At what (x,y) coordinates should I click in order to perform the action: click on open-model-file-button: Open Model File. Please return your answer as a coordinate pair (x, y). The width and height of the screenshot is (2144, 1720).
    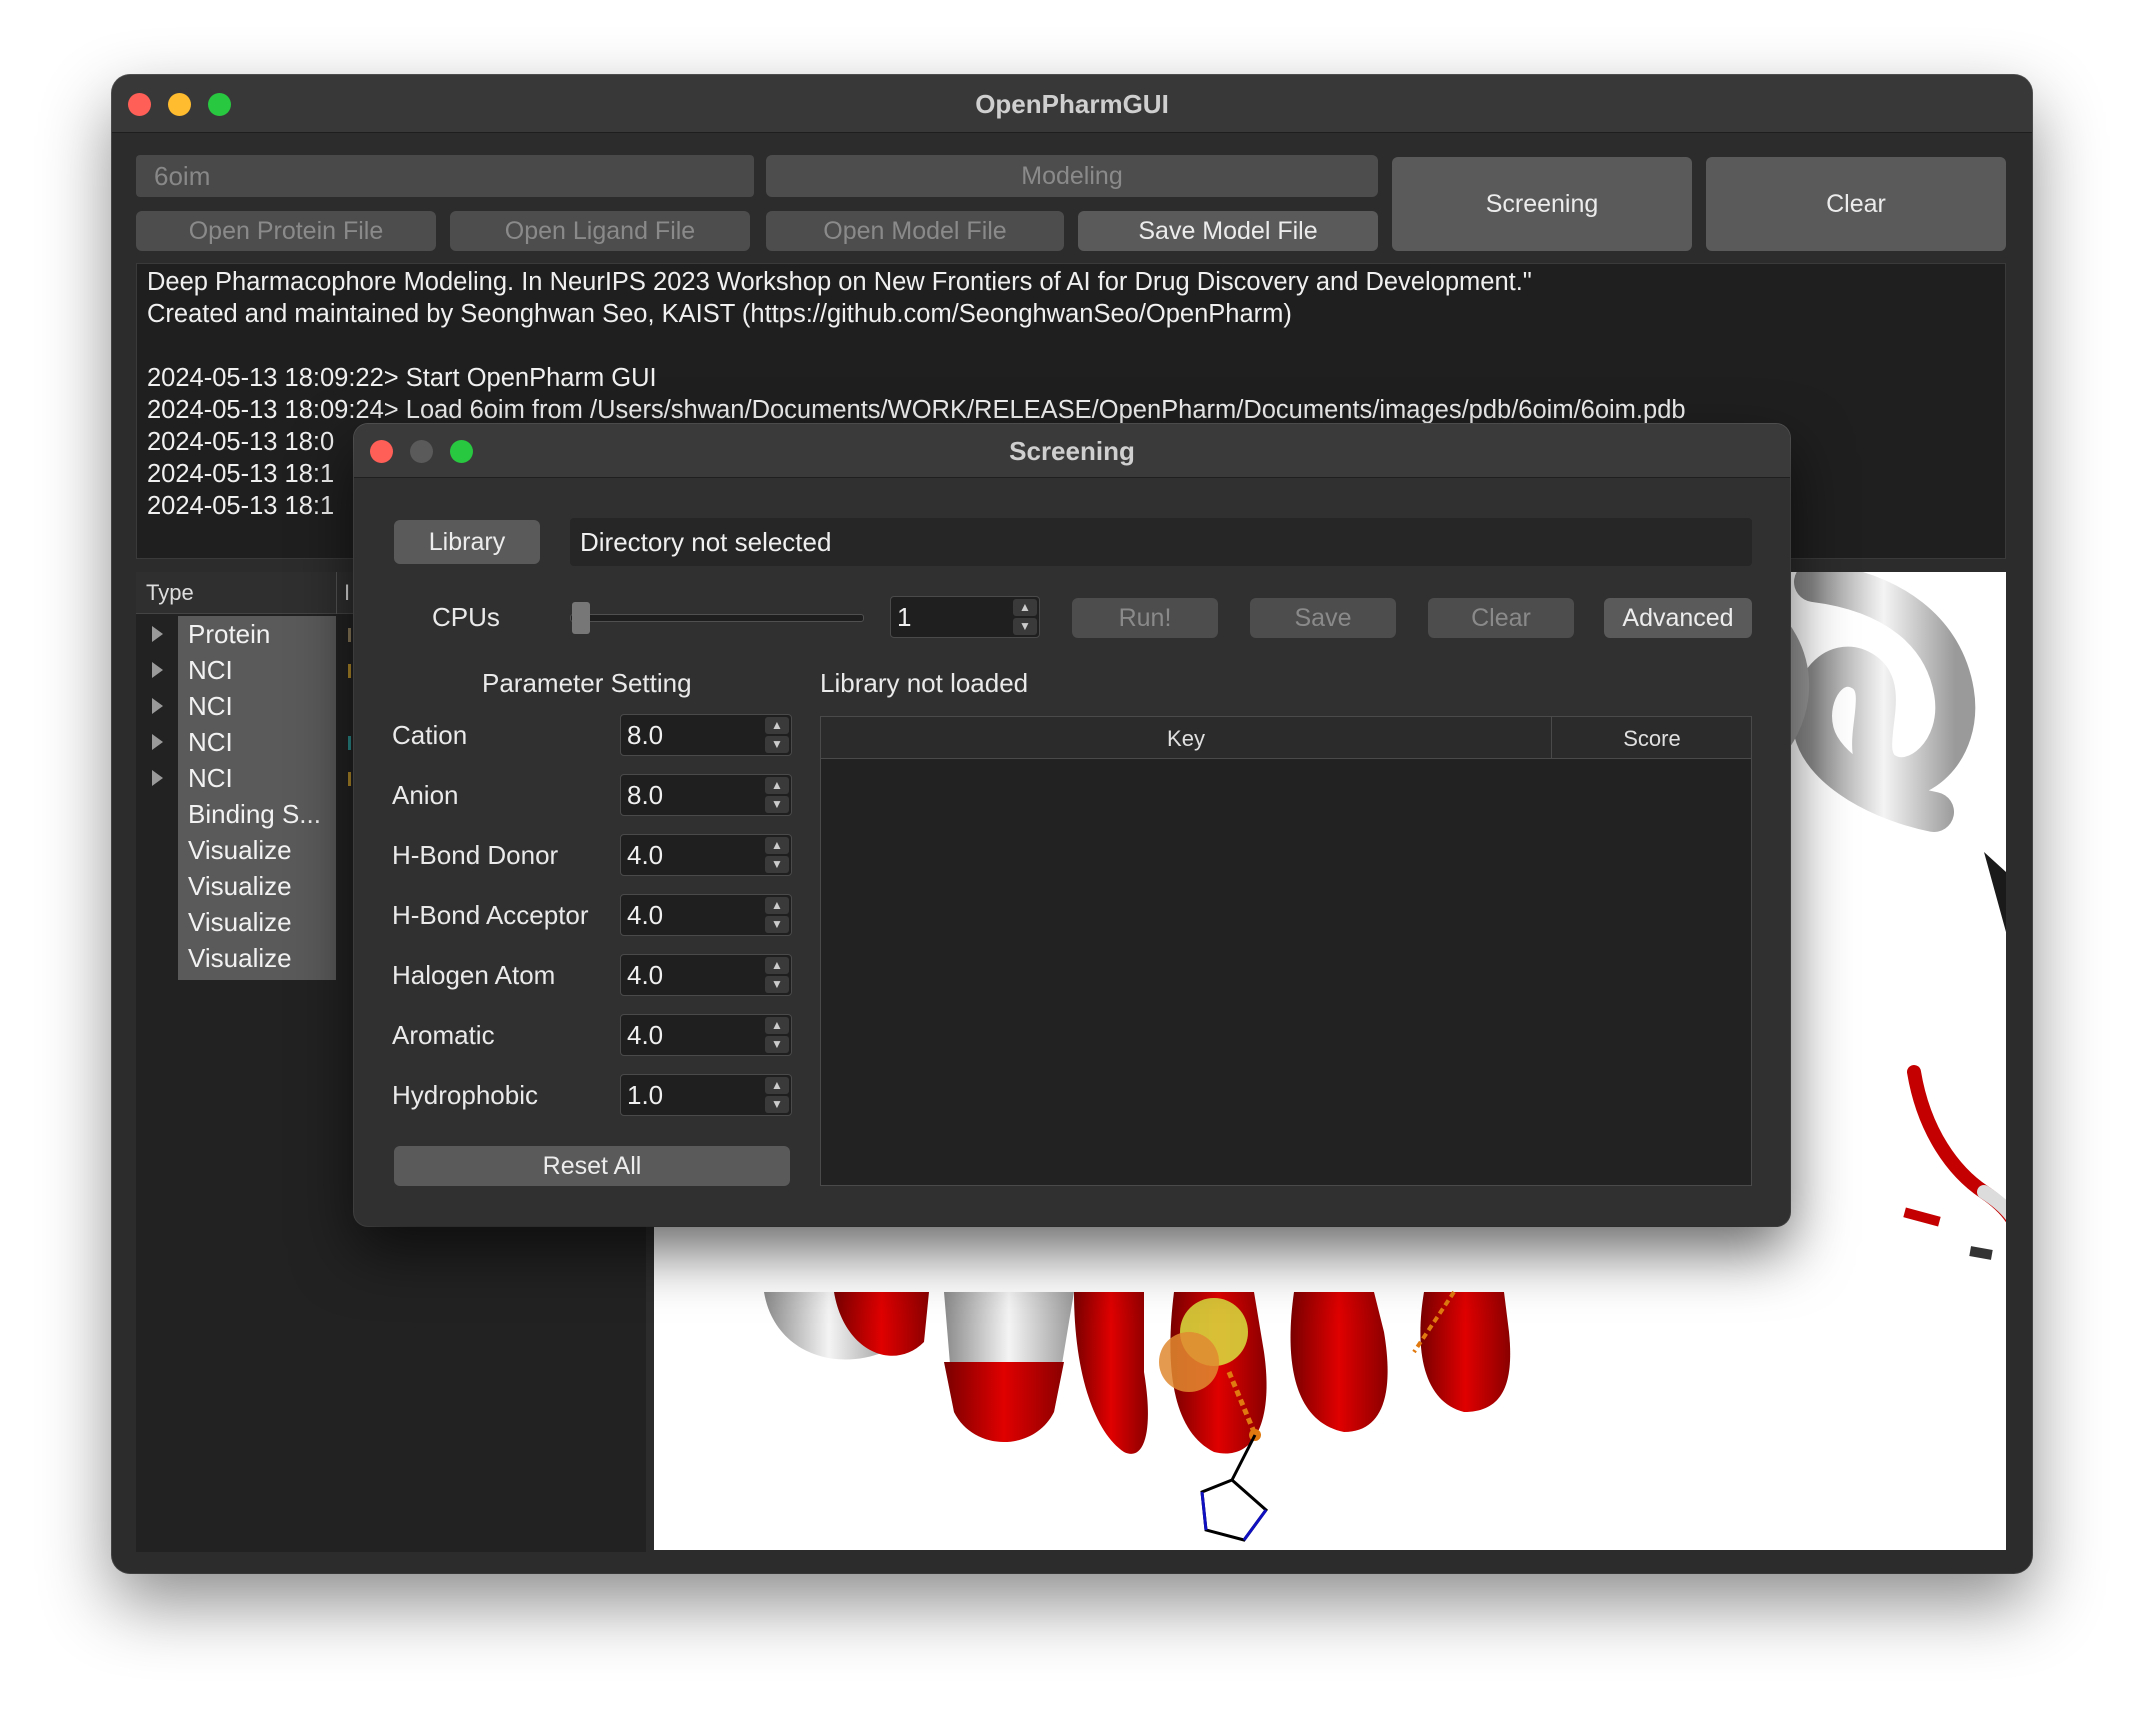
    Looking at the image, I should click on (915, 231).